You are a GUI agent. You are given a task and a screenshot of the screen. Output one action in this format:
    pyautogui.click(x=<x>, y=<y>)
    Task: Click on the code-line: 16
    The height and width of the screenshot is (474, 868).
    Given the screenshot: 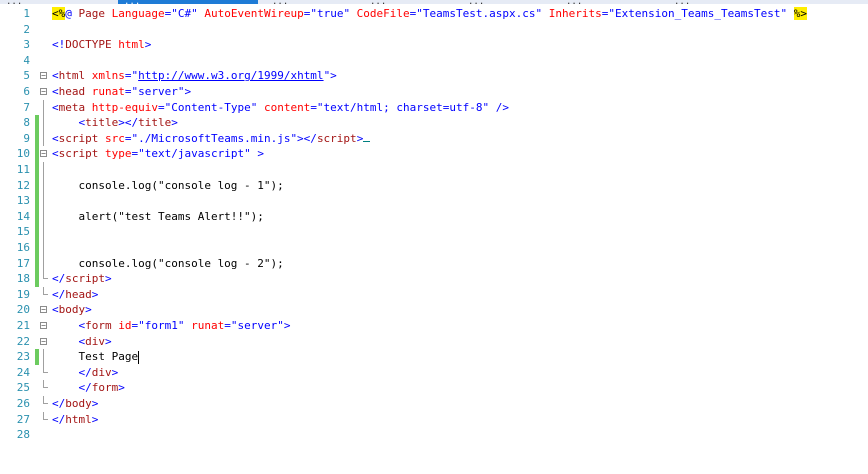 What is the action you would take?
    pyautogui.click(x=434, y=248)
    